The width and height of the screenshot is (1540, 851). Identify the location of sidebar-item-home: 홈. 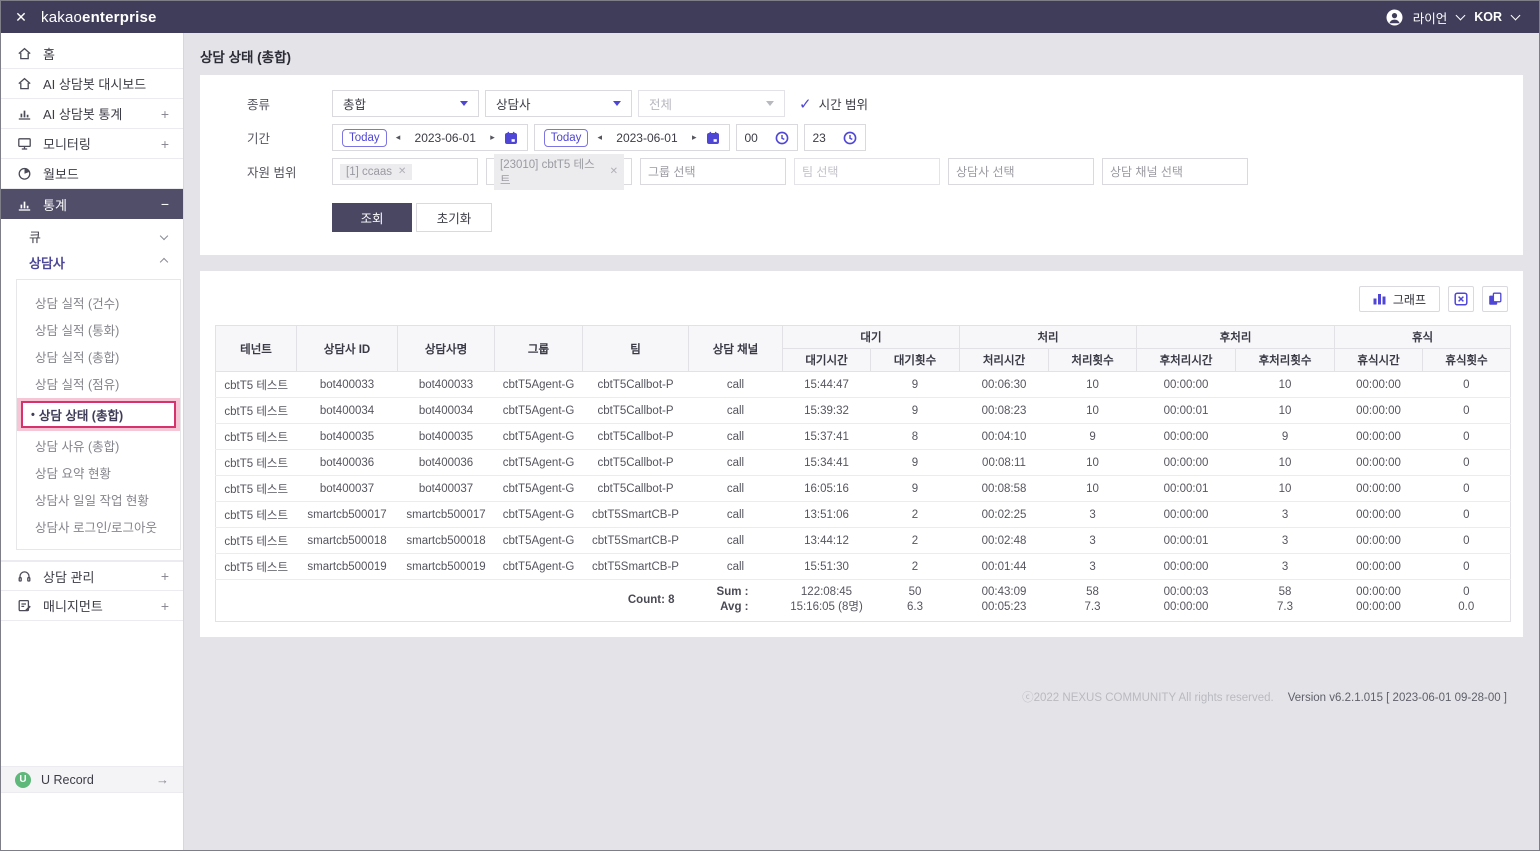
(92, 54).